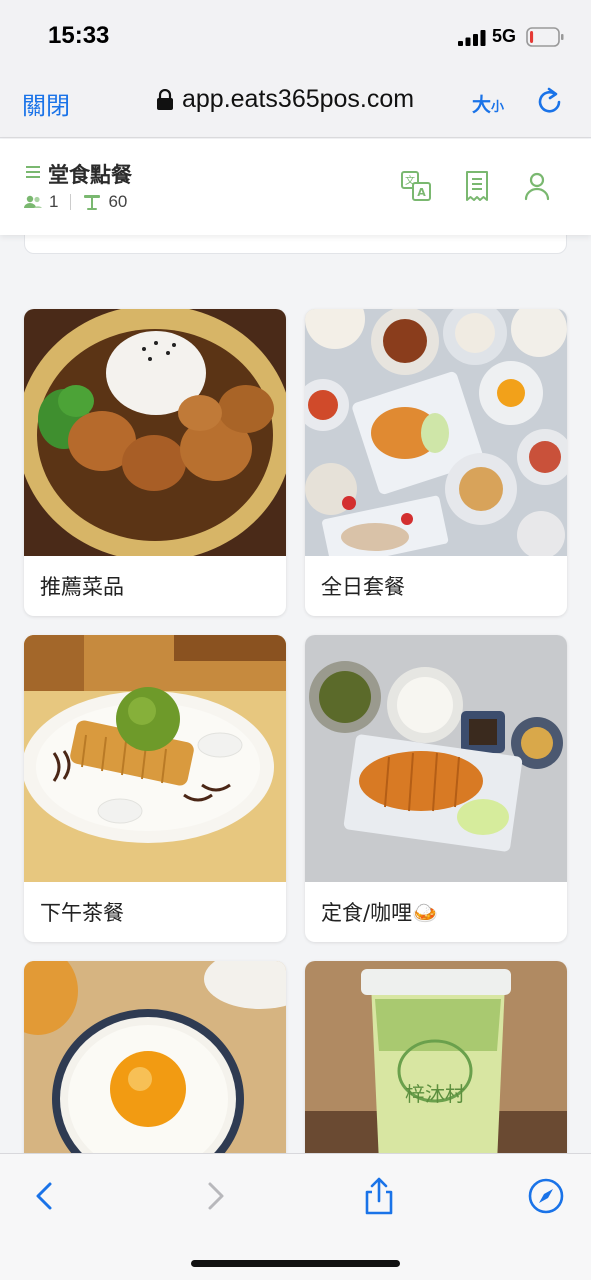  Describe the element at coordinates (33, 201) in the screenshot. I see `guests-icon` at that location.